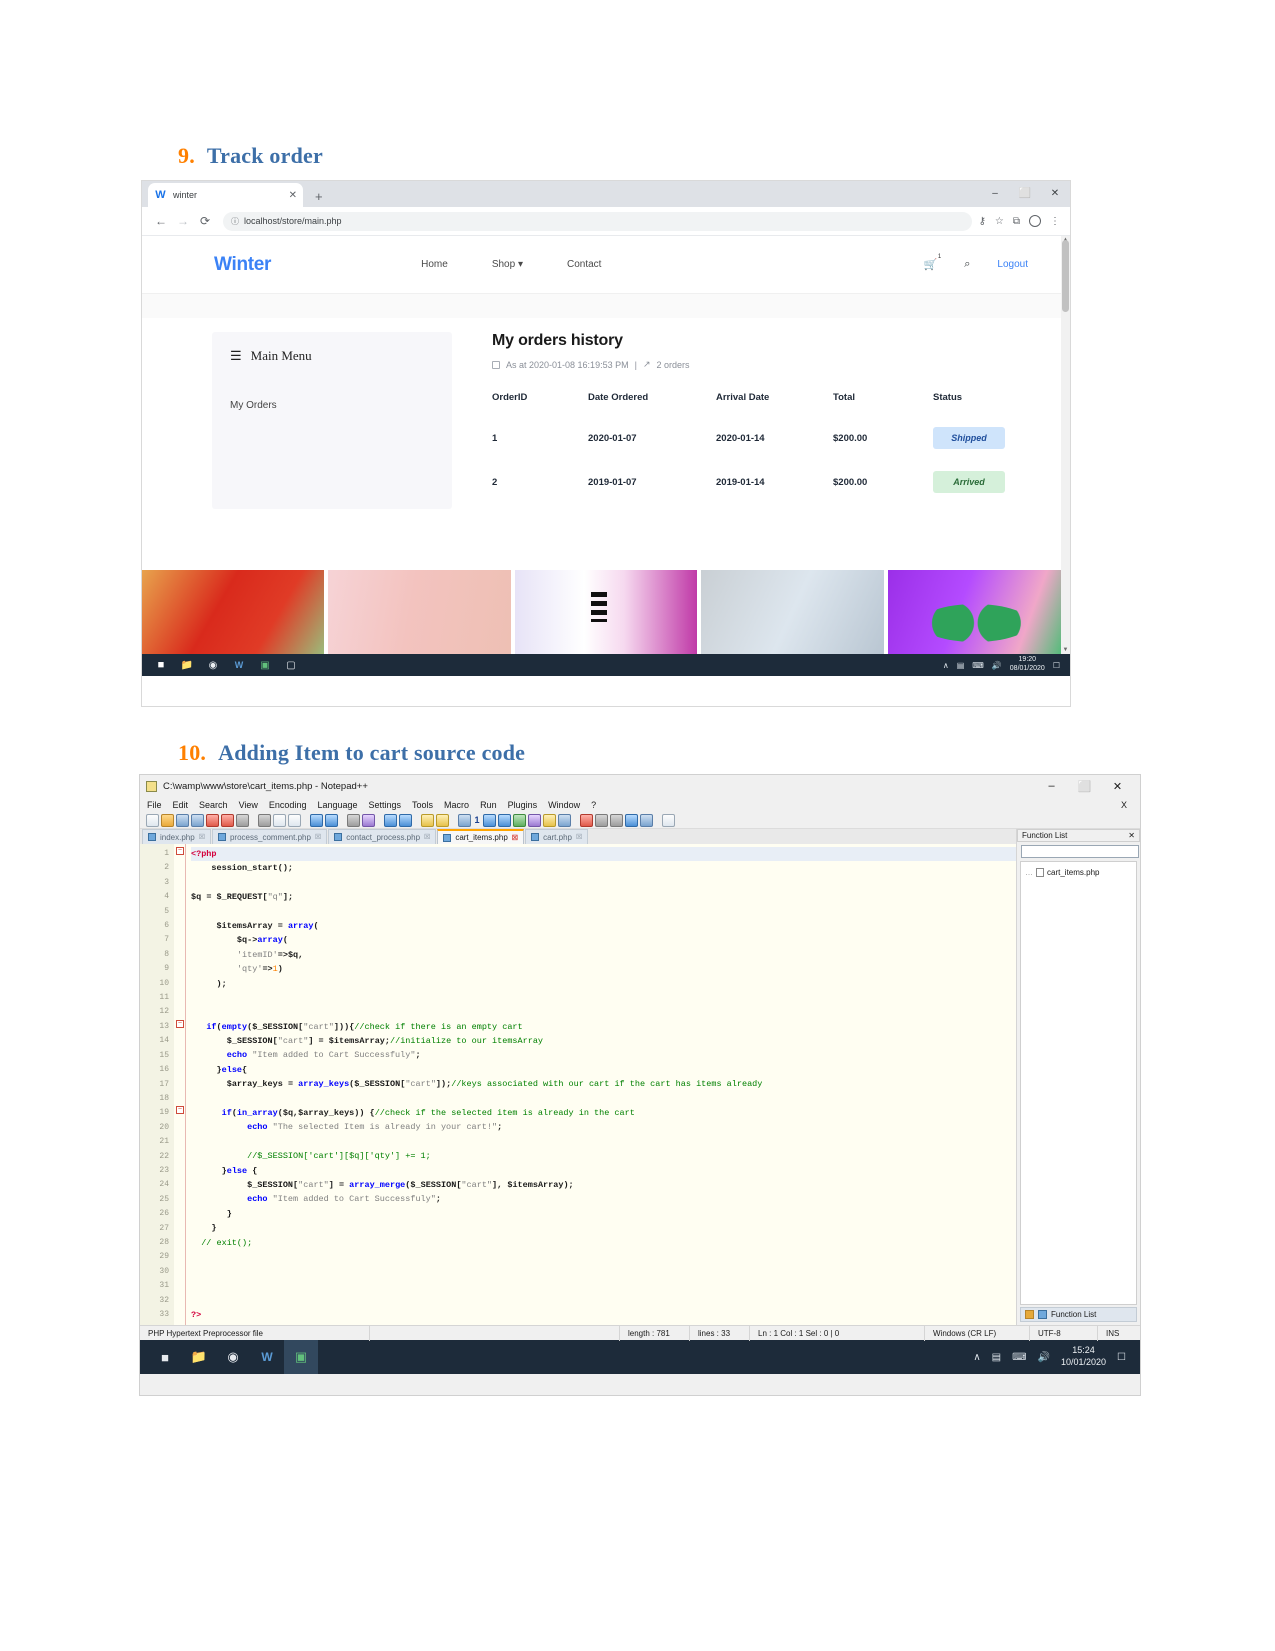 The image size is (1275, 1651). I want to click on table-row: 2 2019-01-07 2019-01-14 $200.00 Arrived, so click(761, 487).